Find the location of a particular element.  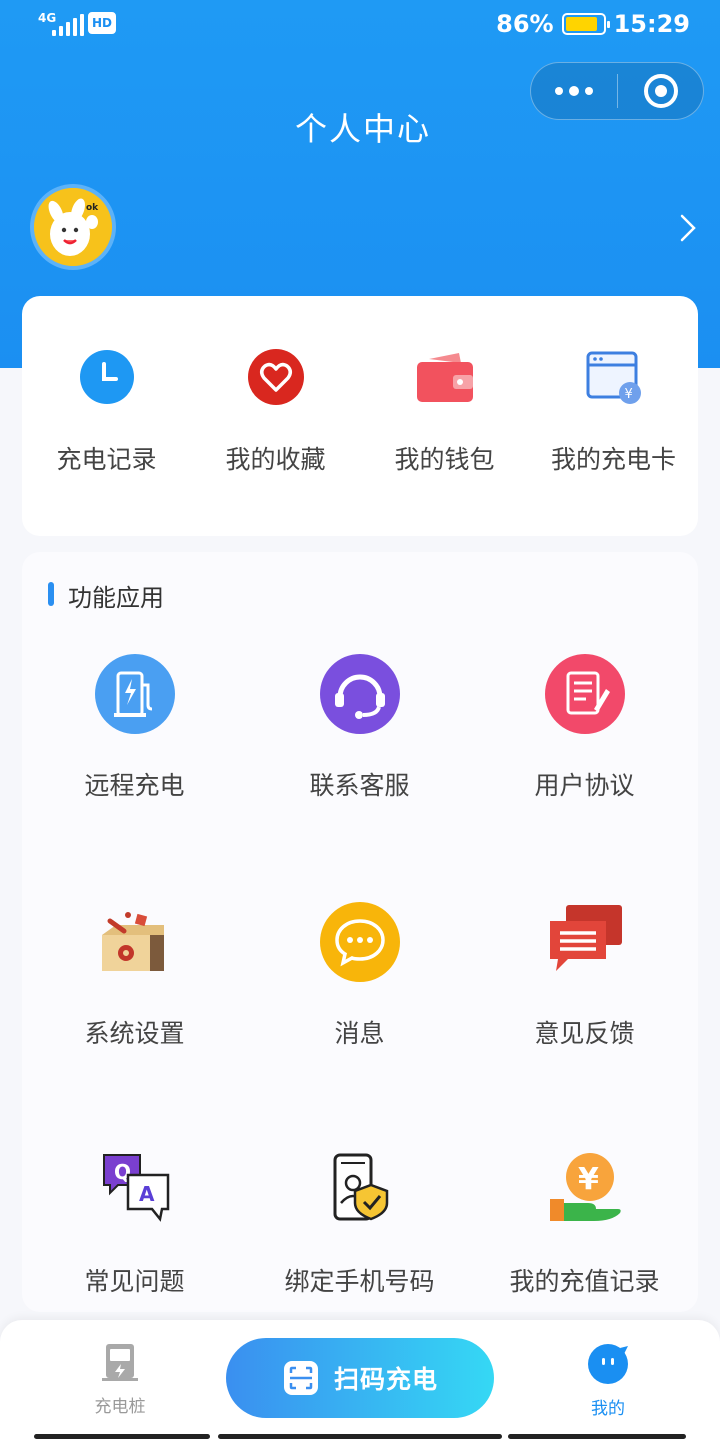

func-label: 意见反馈 is located at coordinates (584, 1033).